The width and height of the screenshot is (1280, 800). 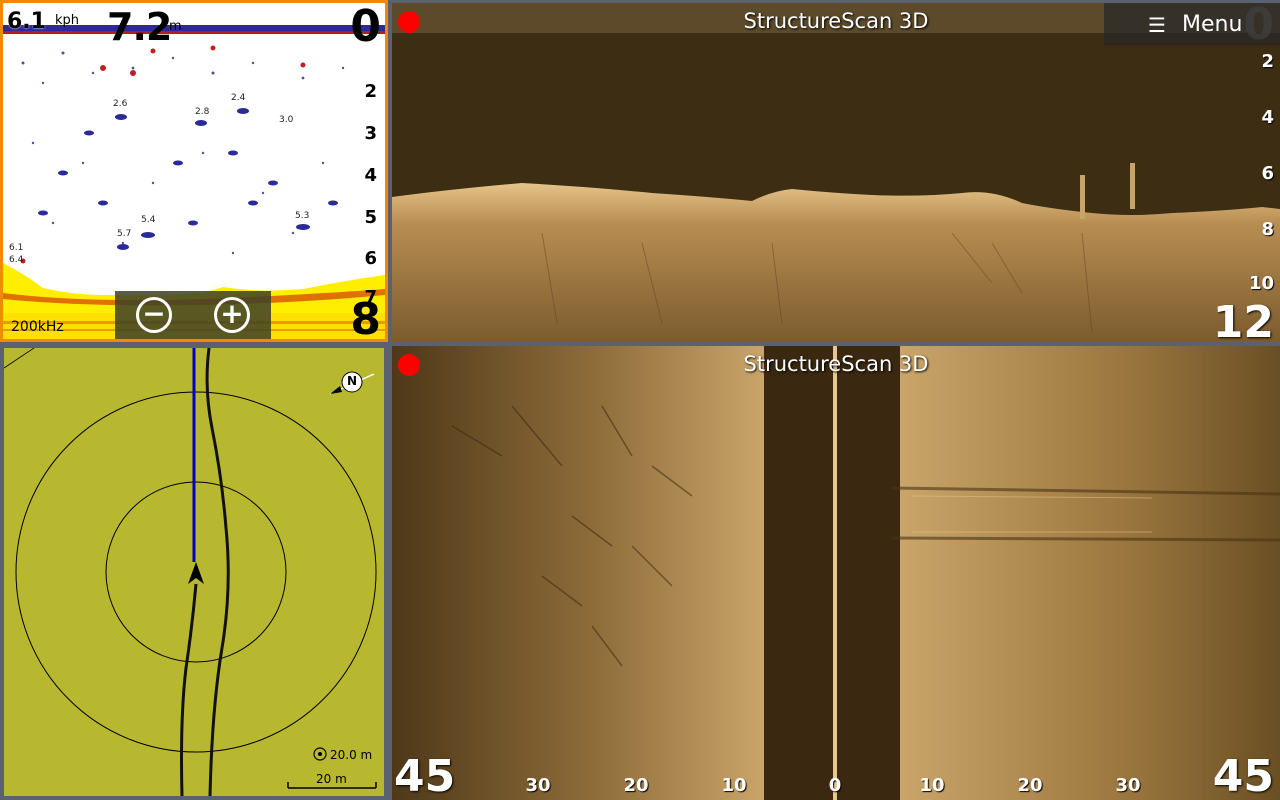 What do you see at coordinates (836, 364) in the screenshot?
I see `side-scan-title: StructureScan 3D` at bounding box center [836, 364].